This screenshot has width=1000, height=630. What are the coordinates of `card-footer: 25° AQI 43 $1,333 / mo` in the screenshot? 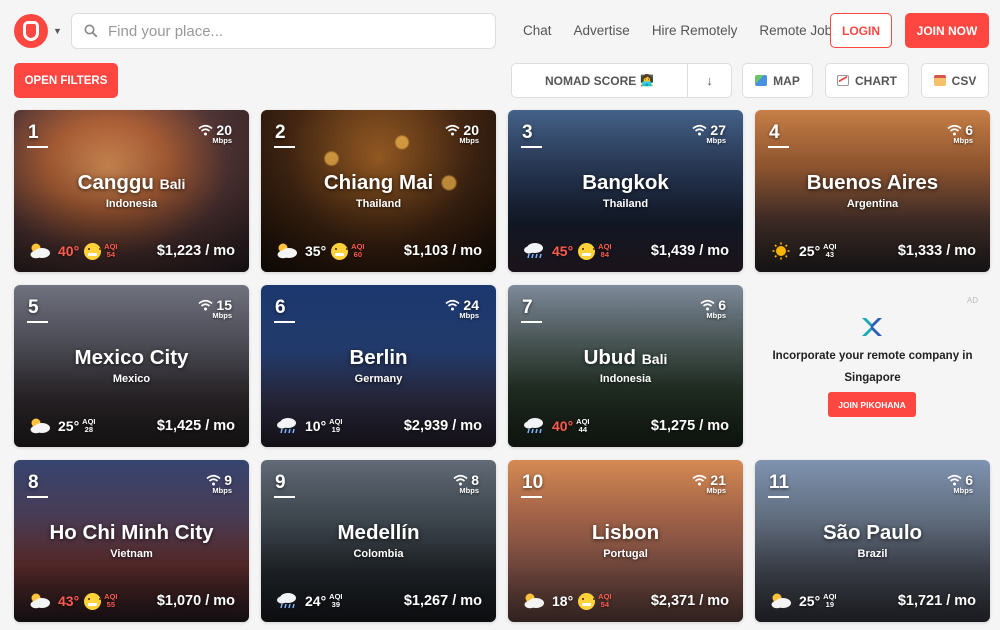 It's located at (872, 251).